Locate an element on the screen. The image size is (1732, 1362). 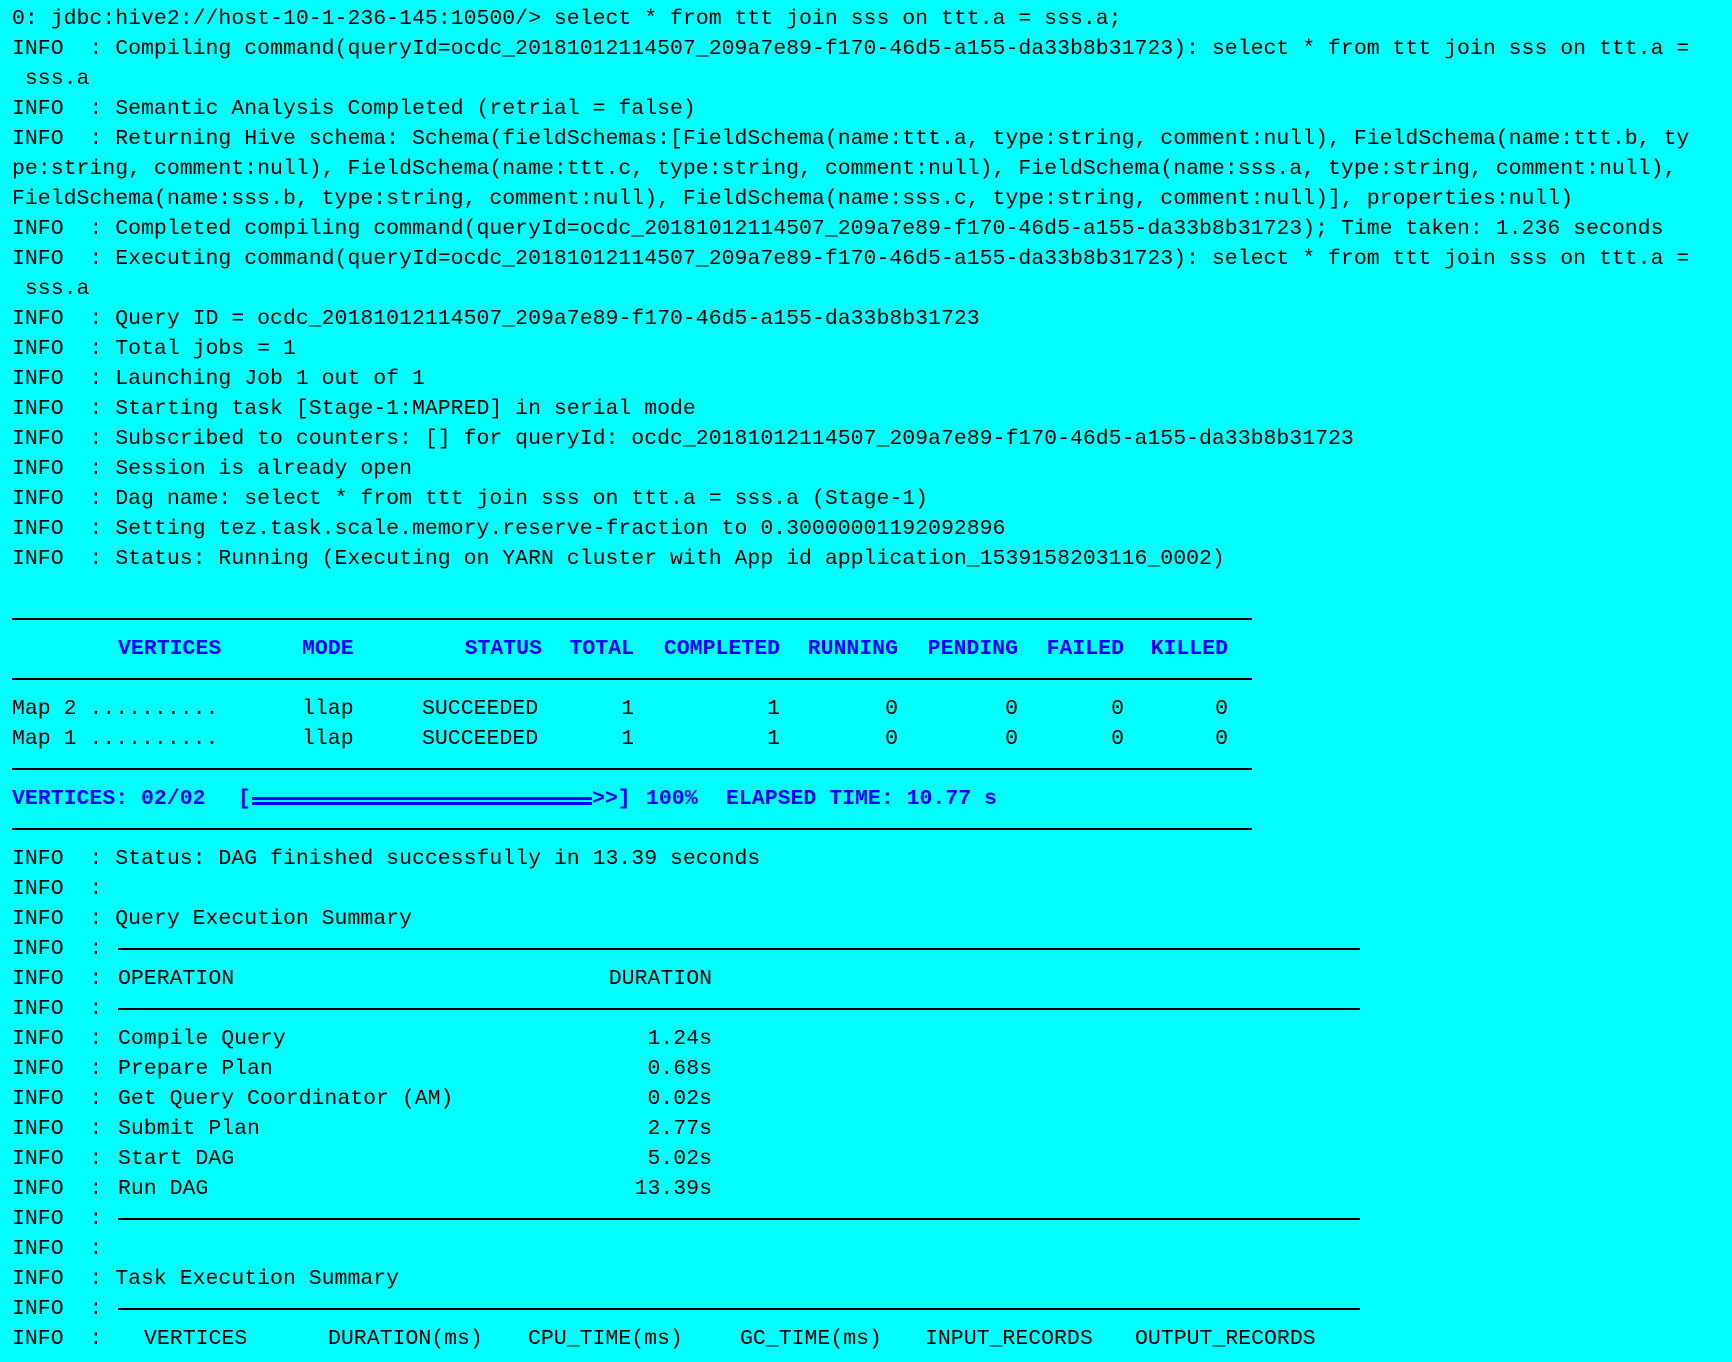
summary-column-header: DURATION is located at coordinates (660, 979).